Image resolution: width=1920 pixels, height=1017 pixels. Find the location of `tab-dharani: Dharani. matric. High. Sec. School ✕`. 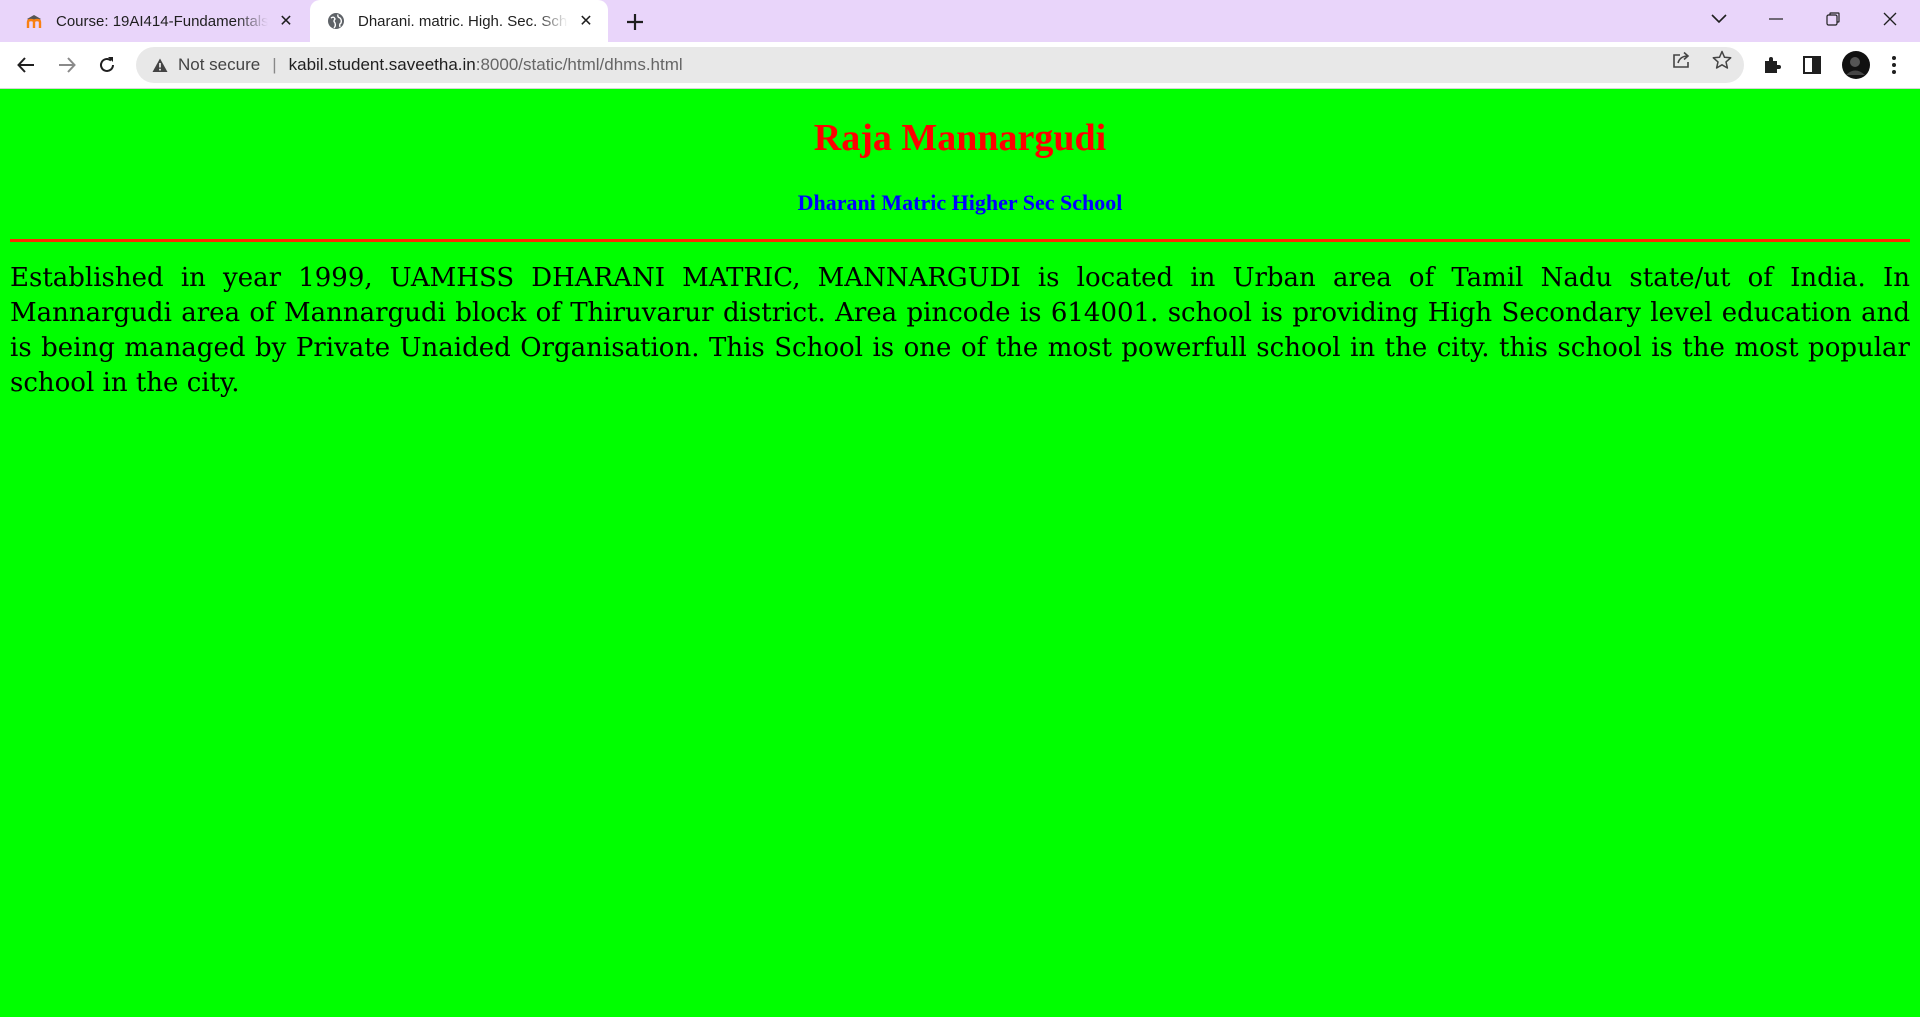

tab-dharani: Dharani. matric. High. Sec. School ✕ is located at coordinates (459, 21).